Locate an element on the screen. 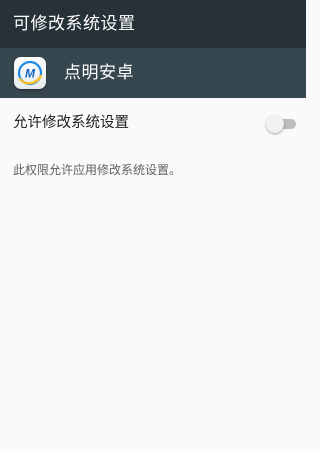 The width and height of the screenshot is (320, 451). app-logo-icon: M is located at coordinates (30, 73).